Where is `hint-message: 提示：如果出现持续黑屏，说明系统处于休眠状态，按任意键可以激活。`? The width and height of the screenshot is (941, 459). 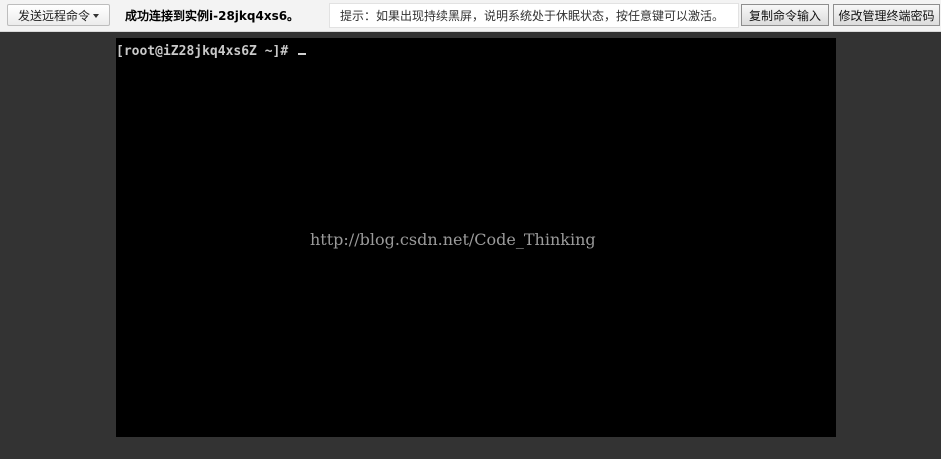 hint-message: 提示：如果出现持续黑屏，说明系统处于休眠状态，按任意键可以激活。 is located at coordinates (534, 15).